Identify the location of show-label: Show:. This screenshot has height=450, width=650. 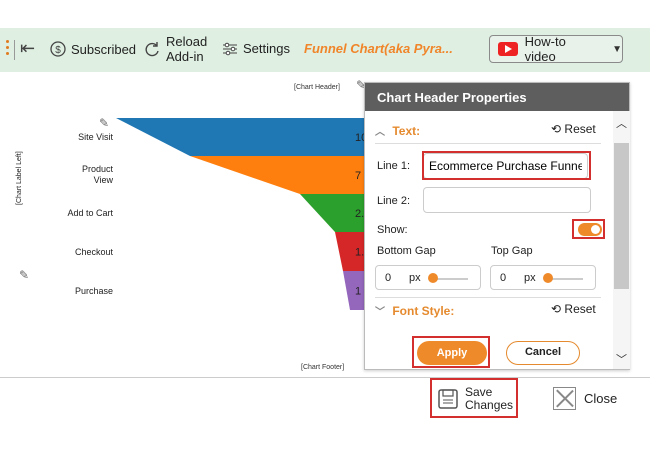
(392, 230).